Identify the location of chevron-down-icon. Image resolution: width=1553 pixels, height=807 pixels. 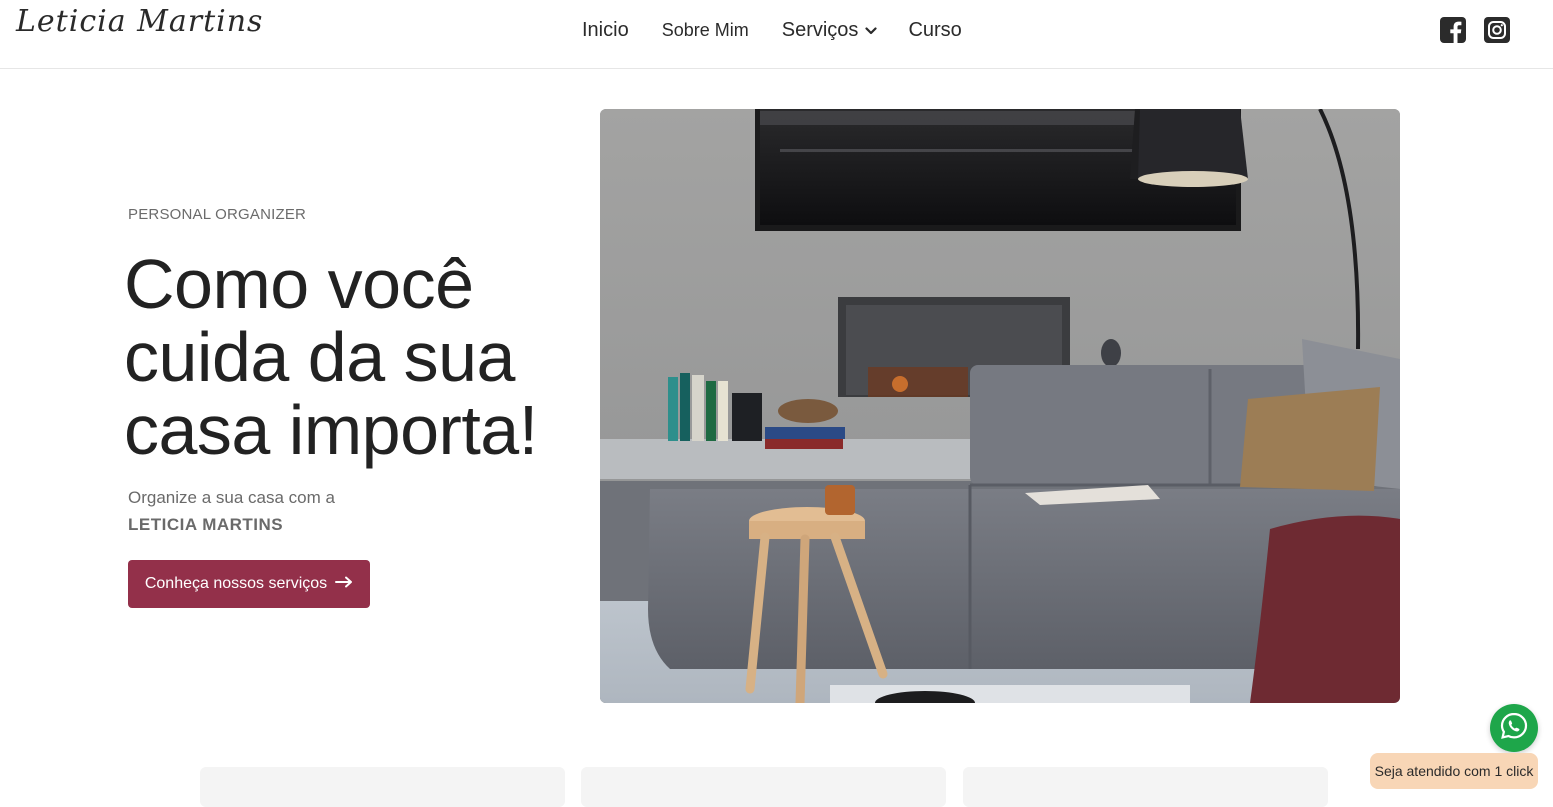
(871, 30).